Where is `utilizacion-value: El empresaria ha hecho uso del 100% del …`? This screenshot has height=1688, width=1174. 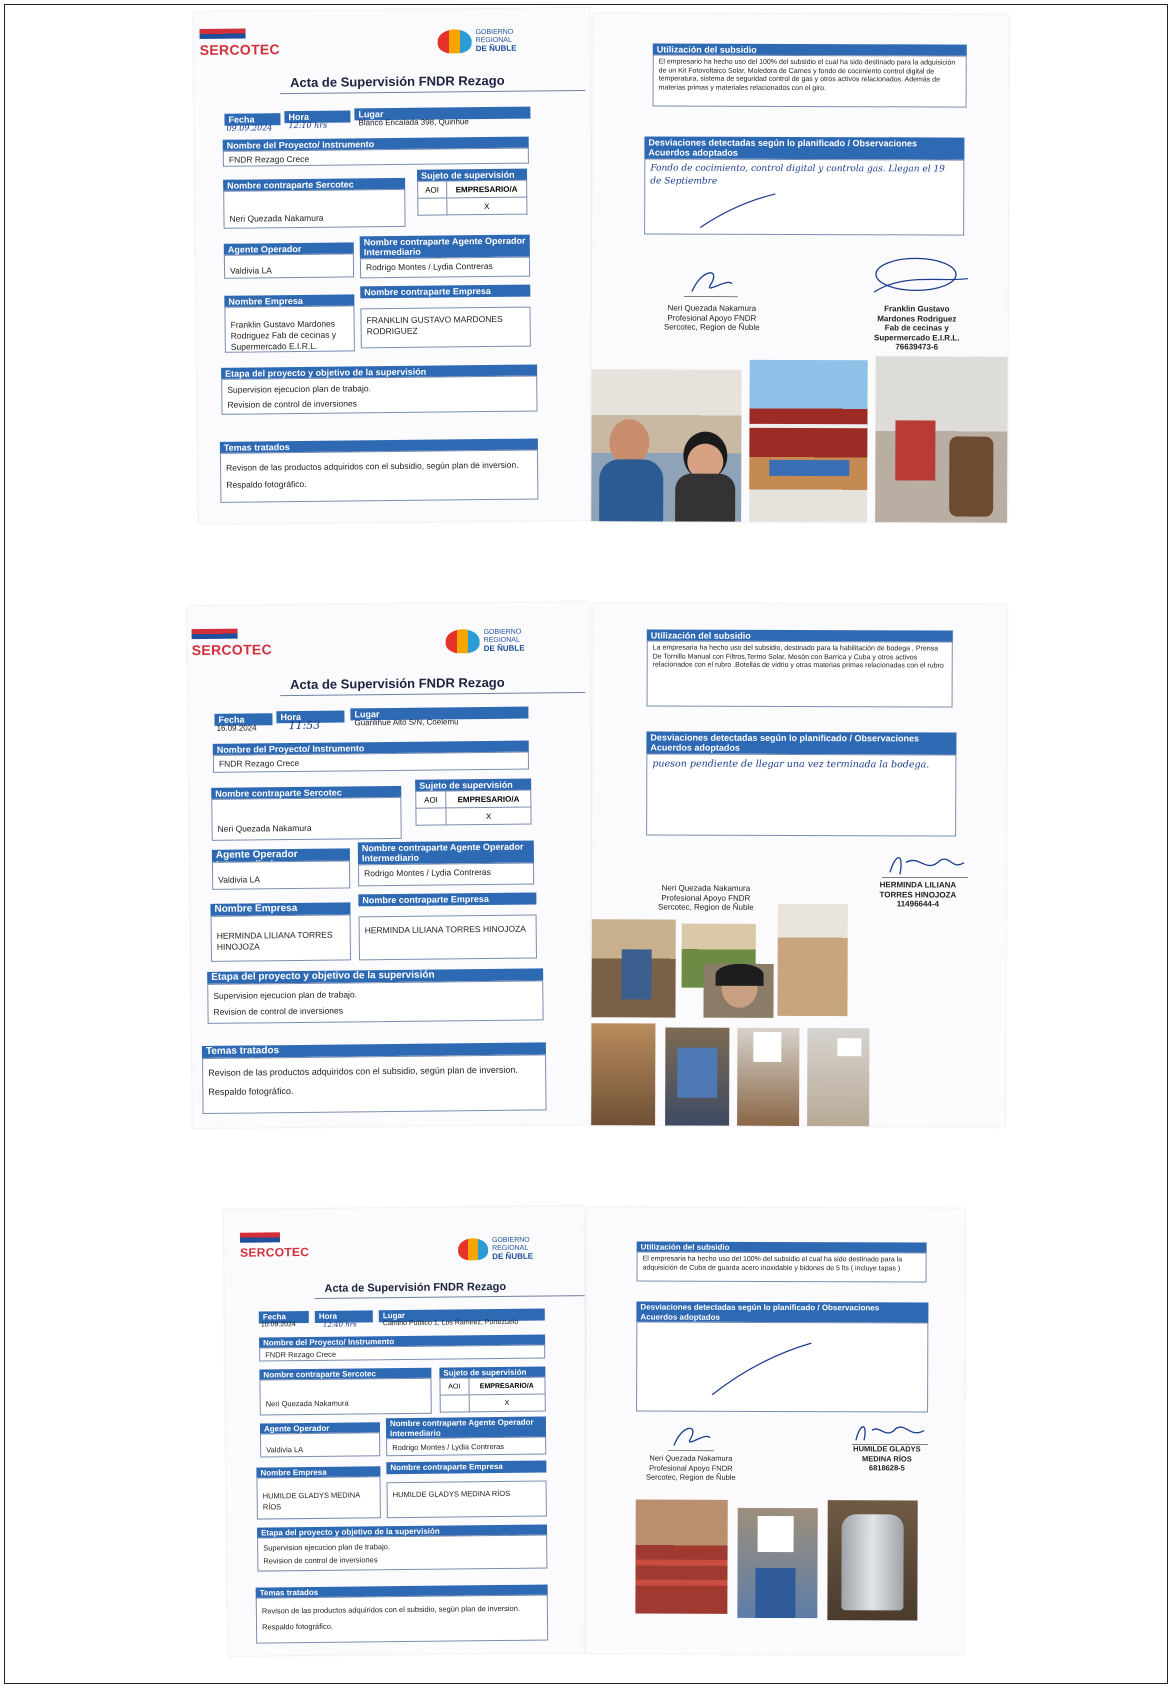
utilizacion-value: El empresaria ha hecho uso del 100% del … is located at coordinates (781, 1267).